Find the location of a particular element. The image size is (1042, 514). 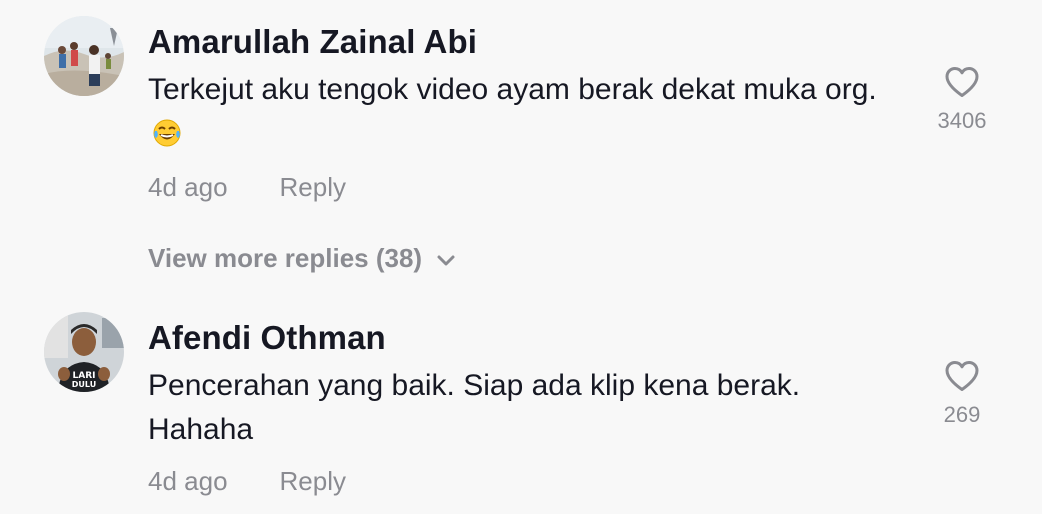

view-more-replies-button: View more replies (38) is located at coordinates (302, 258).